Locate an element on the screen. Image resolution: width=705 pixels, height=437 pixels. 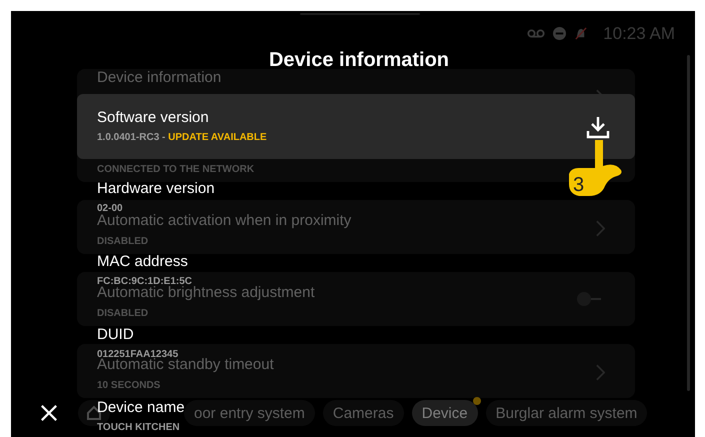
voicemail-icon is located at coordinates (536, 33).